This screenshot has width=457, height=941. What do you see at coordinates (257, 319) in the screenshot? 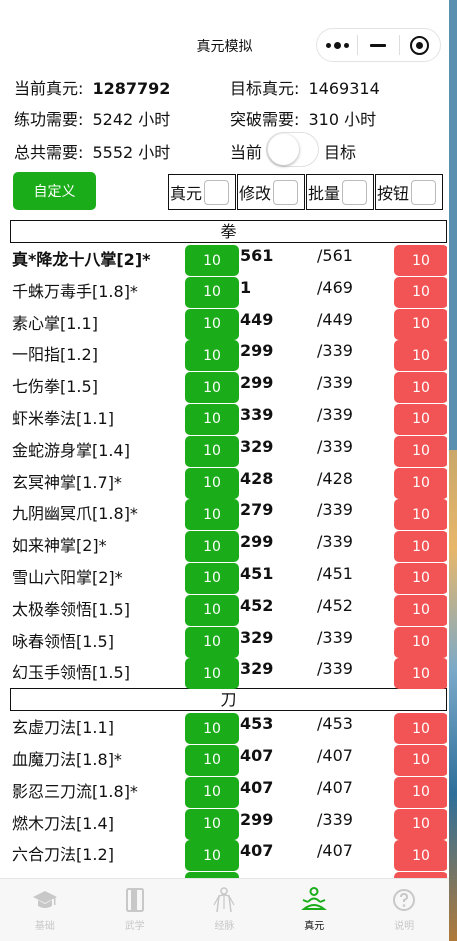
I see `skill-current-level: 449` at bounding box center [257, 319].